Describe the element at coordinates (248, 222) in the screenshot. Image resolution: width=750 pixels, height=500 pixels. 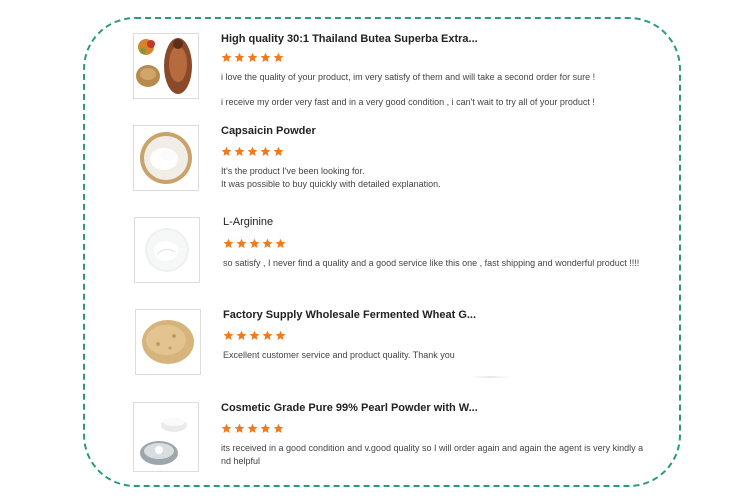
I see `review-product-title: L-Arginine` at that location.